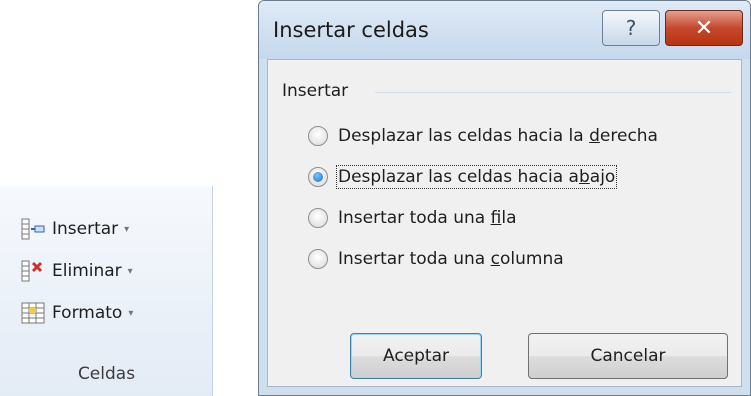 This screenshot has height=396, width=751. Describe the element at coordinates (318, 218) in the screenshot. I see `radio-entire-row` at that location.